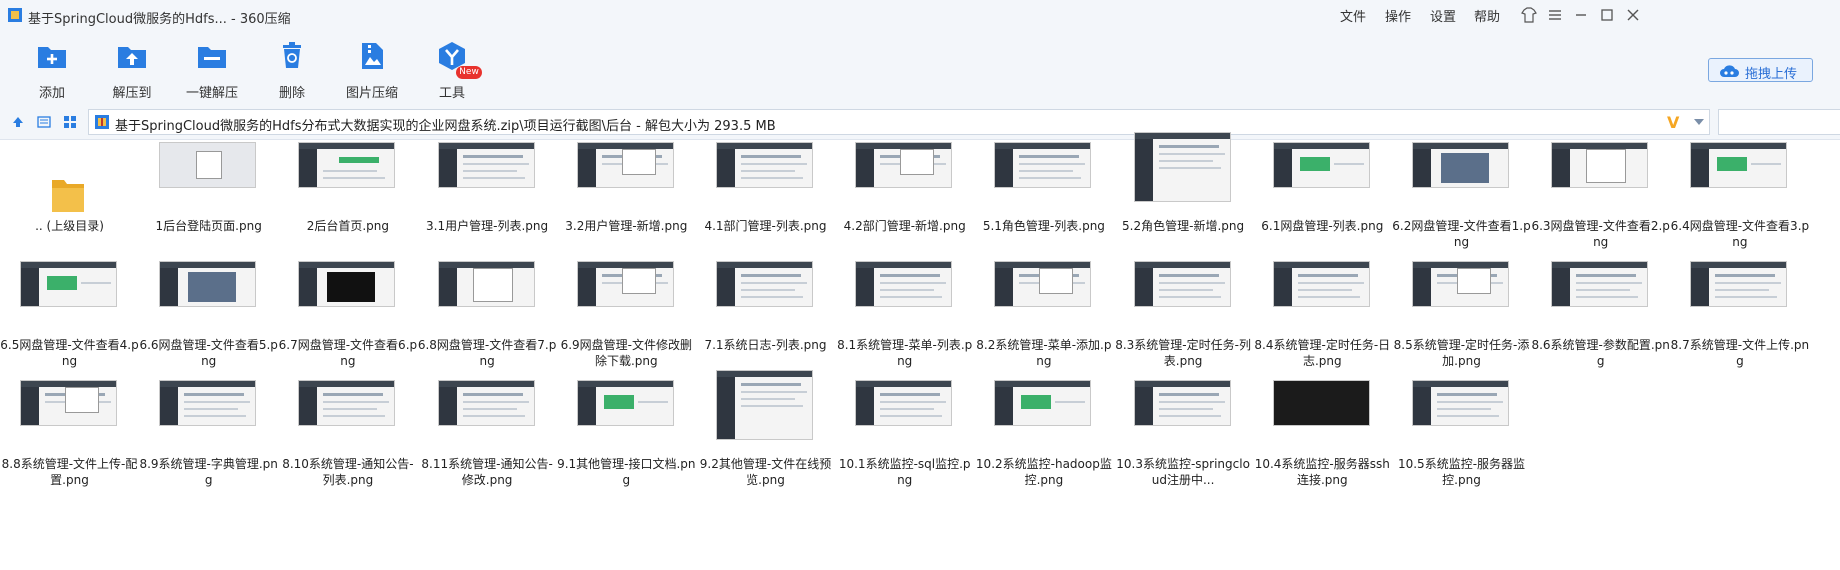 The width and height of the screenshot is (1840, 570). Describe the element at coordinates (904, 226) in the screenshot. I see `file-name-label: 4.2部门管理-新增.png` at that location.